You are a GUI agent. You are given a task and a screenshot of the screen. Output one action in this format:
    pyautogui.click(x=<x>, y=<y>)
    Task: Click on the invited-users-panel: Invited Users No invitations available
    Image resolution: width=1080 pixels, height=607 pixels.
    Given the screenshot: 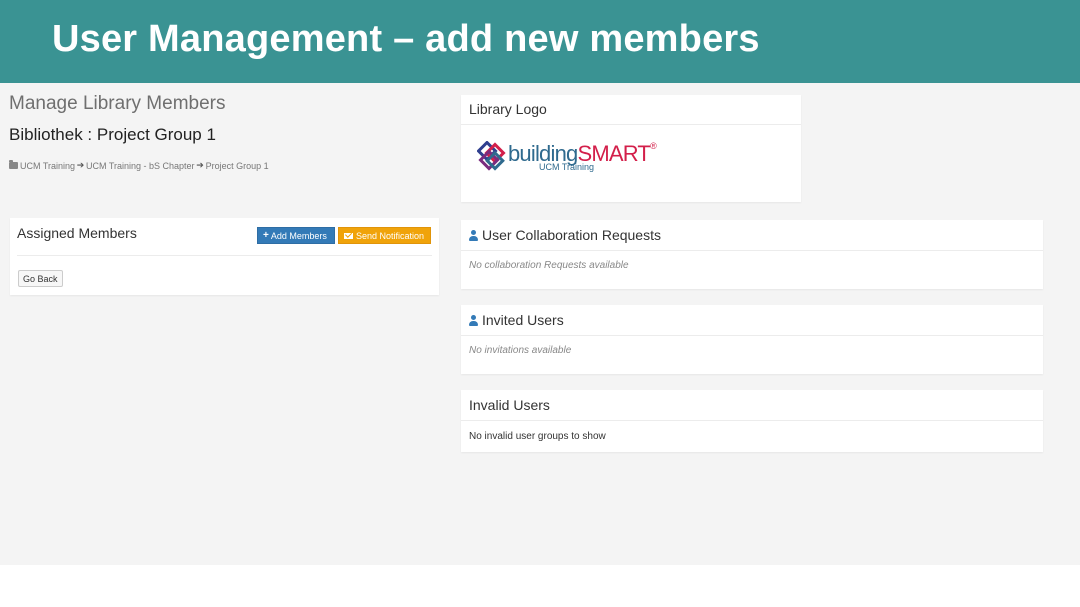 What is the action you would take?
    pyautogui.click(x=752, y=339)
    